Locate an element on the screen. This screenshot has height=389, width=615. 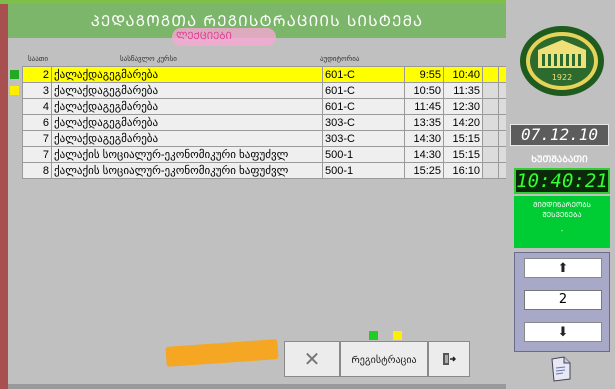
row-start-time: 11:45 is located at coordinates (424, 106).